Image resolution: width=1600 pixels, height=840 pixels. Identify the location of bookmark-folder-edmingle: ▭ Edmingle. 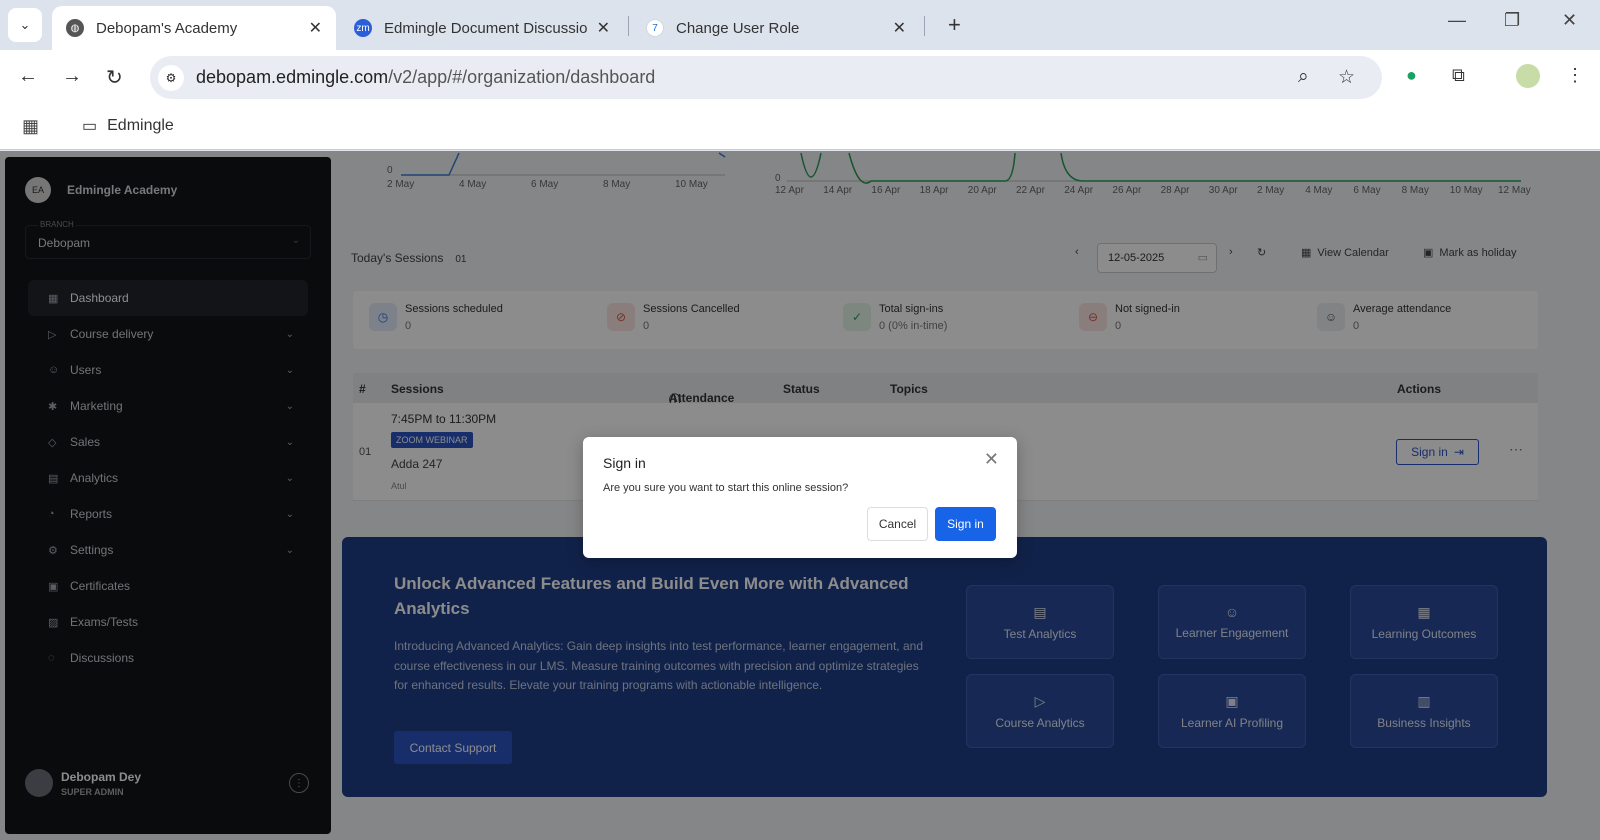
(128, 126).